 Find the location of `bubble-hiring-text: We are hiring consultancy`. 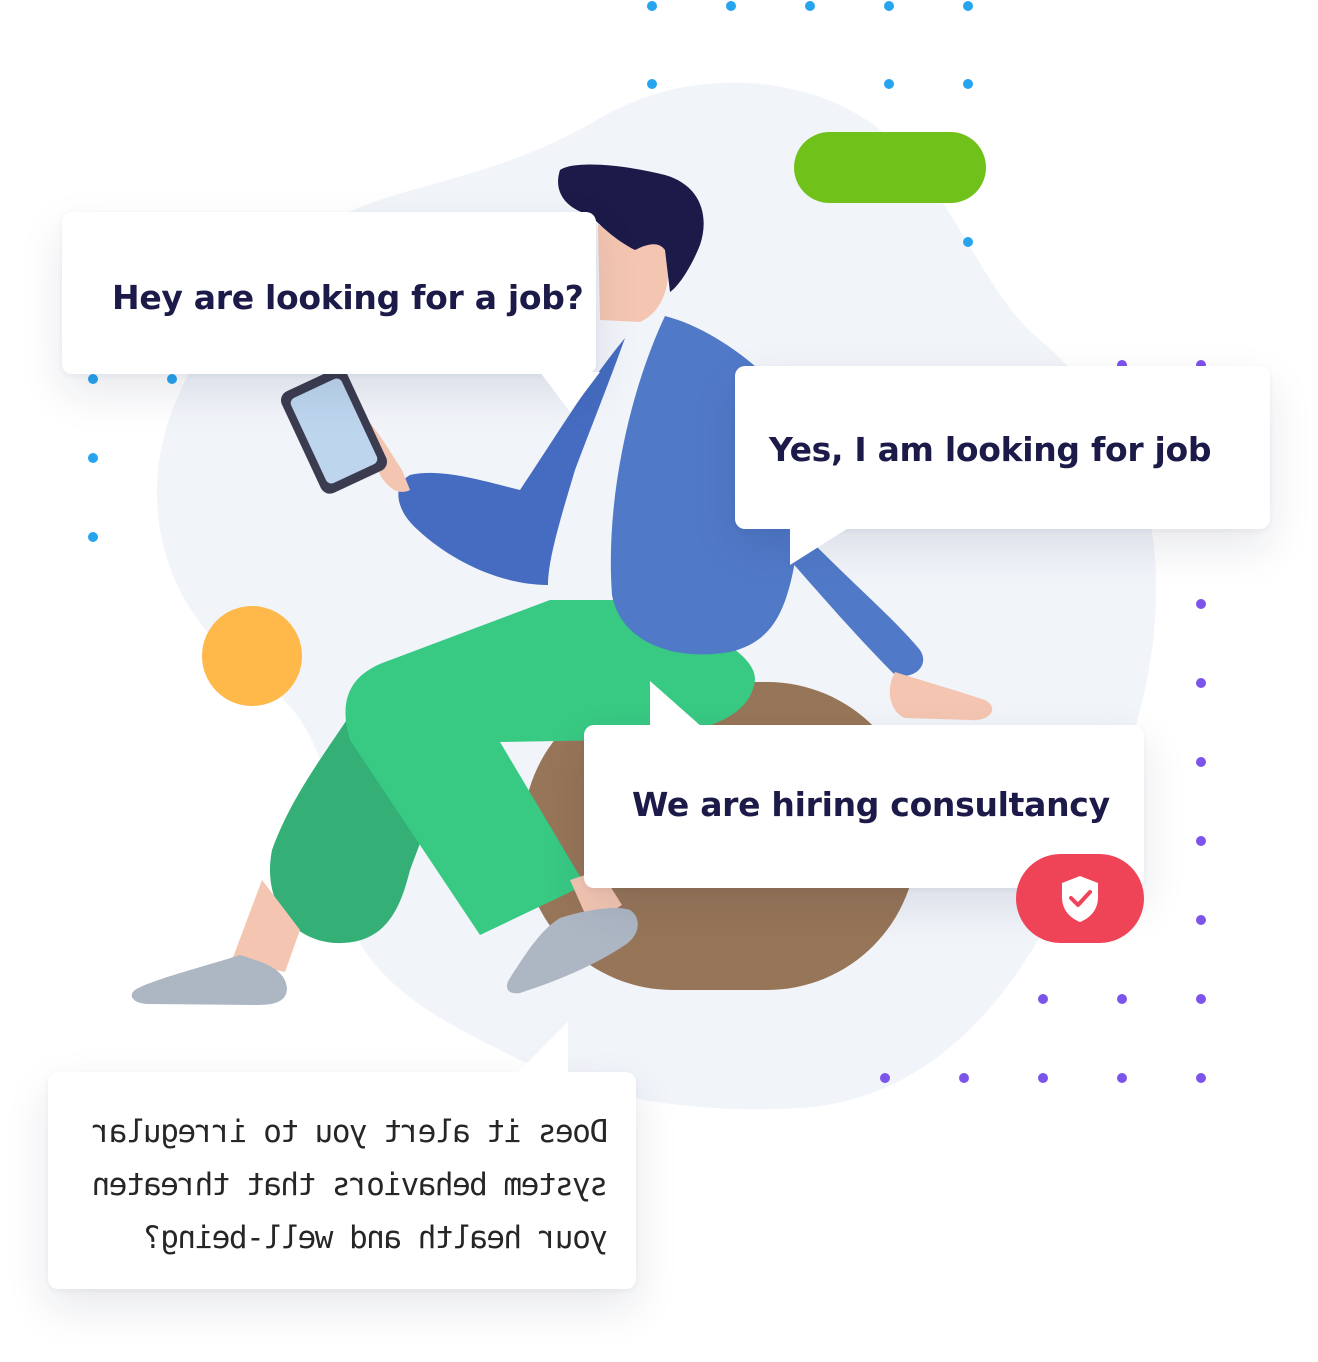

bubble-hiring-text: We are hiring consultancy is located at coordinates (871, 804).